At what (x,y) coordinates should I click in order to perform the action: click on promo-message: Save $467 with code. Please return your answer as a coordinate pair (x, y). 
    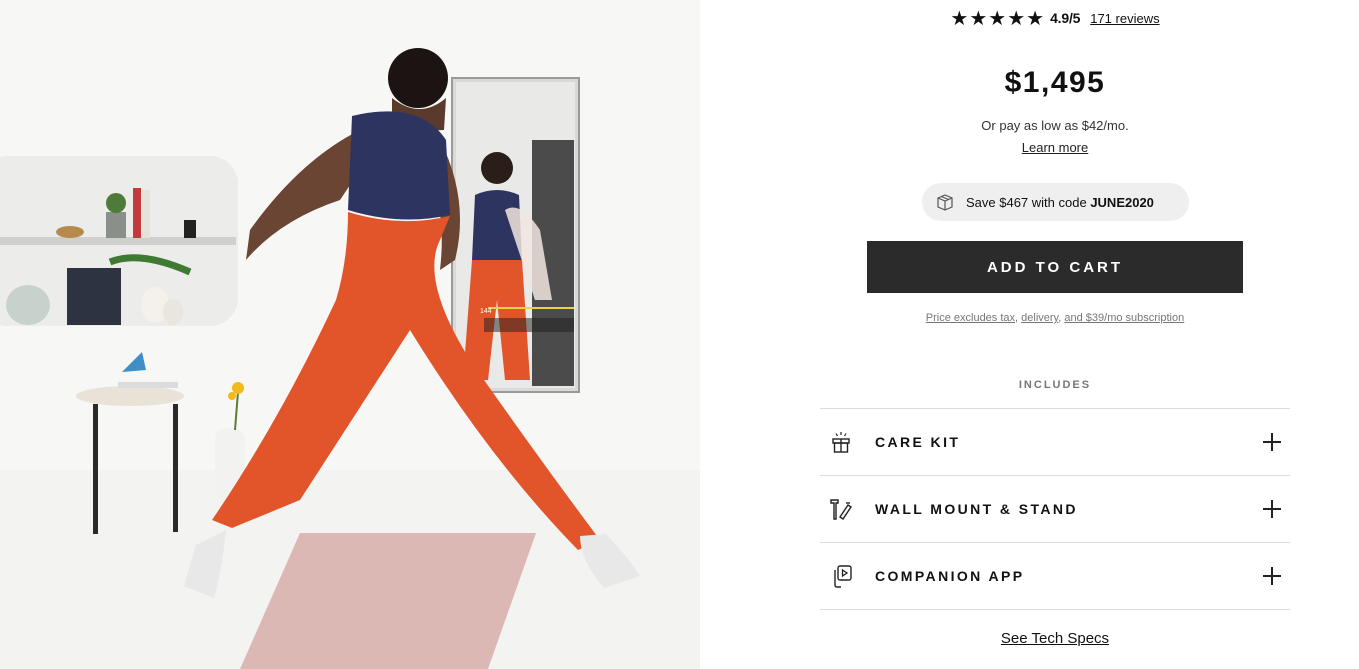
    Looking at the image, I should click on (1028, 202).